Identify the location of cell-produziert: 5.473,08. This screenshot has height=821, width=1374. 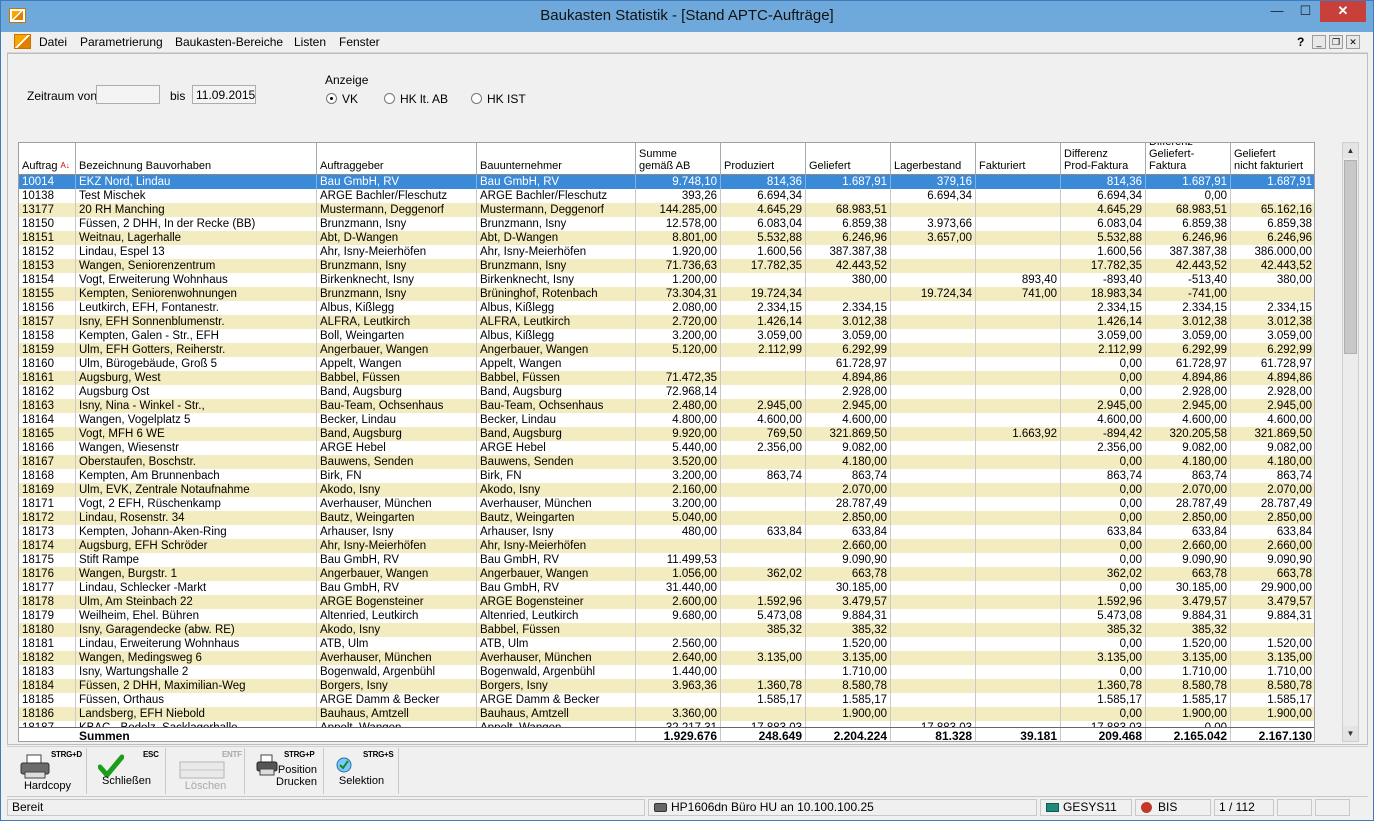
(763, 616).